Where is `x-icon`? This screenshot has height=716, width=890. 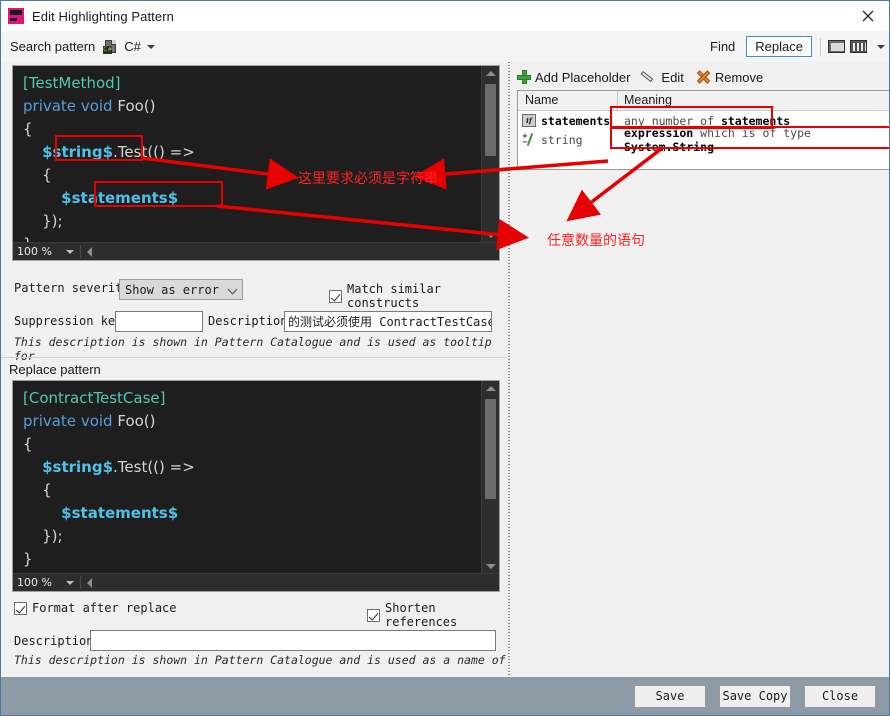 x-icon is located at coordinates (703, 77).